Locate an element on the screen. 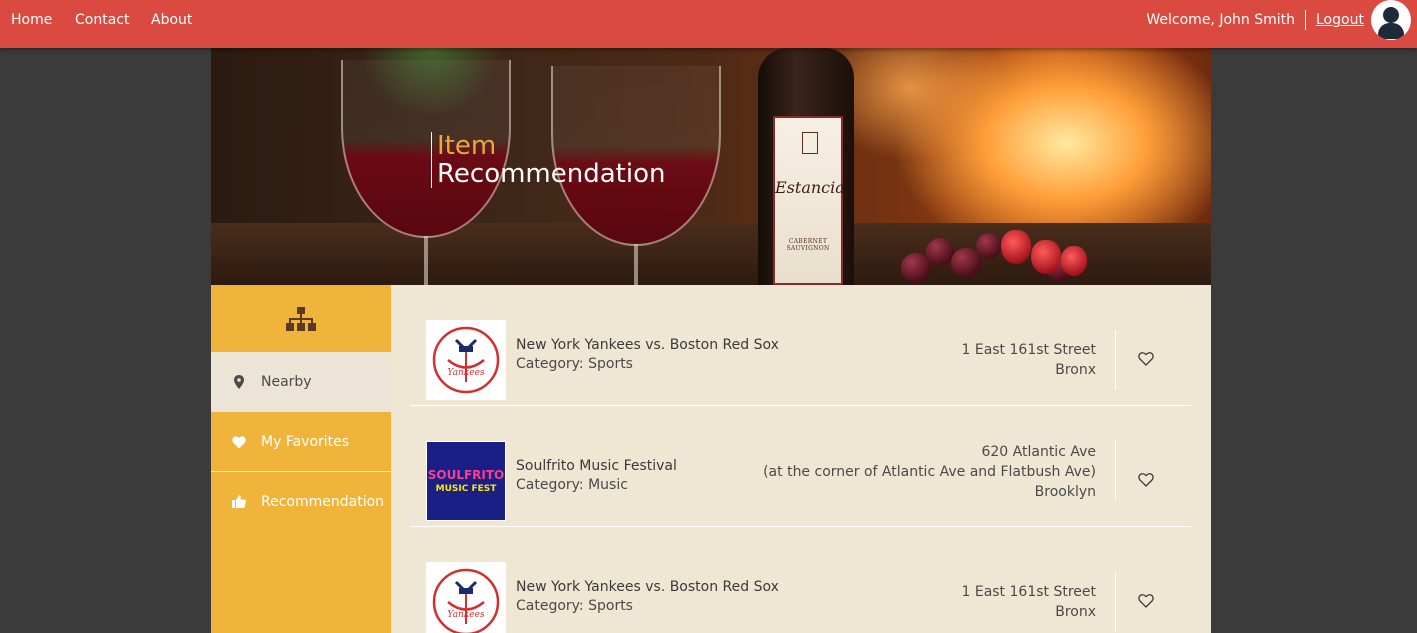  user-avatar-icon is located at coordinates (1391, 20).